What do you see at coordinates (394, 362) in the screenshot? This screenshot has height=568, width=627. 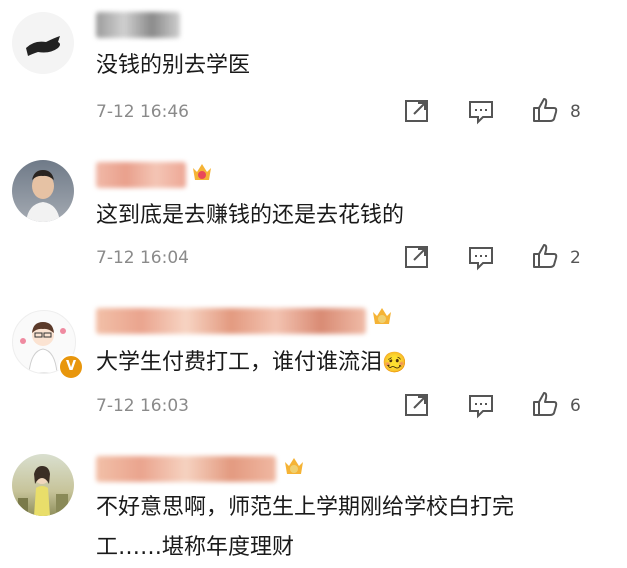 I see `woozy-face-emoji: 🥴` at bounding box center [394, 362].